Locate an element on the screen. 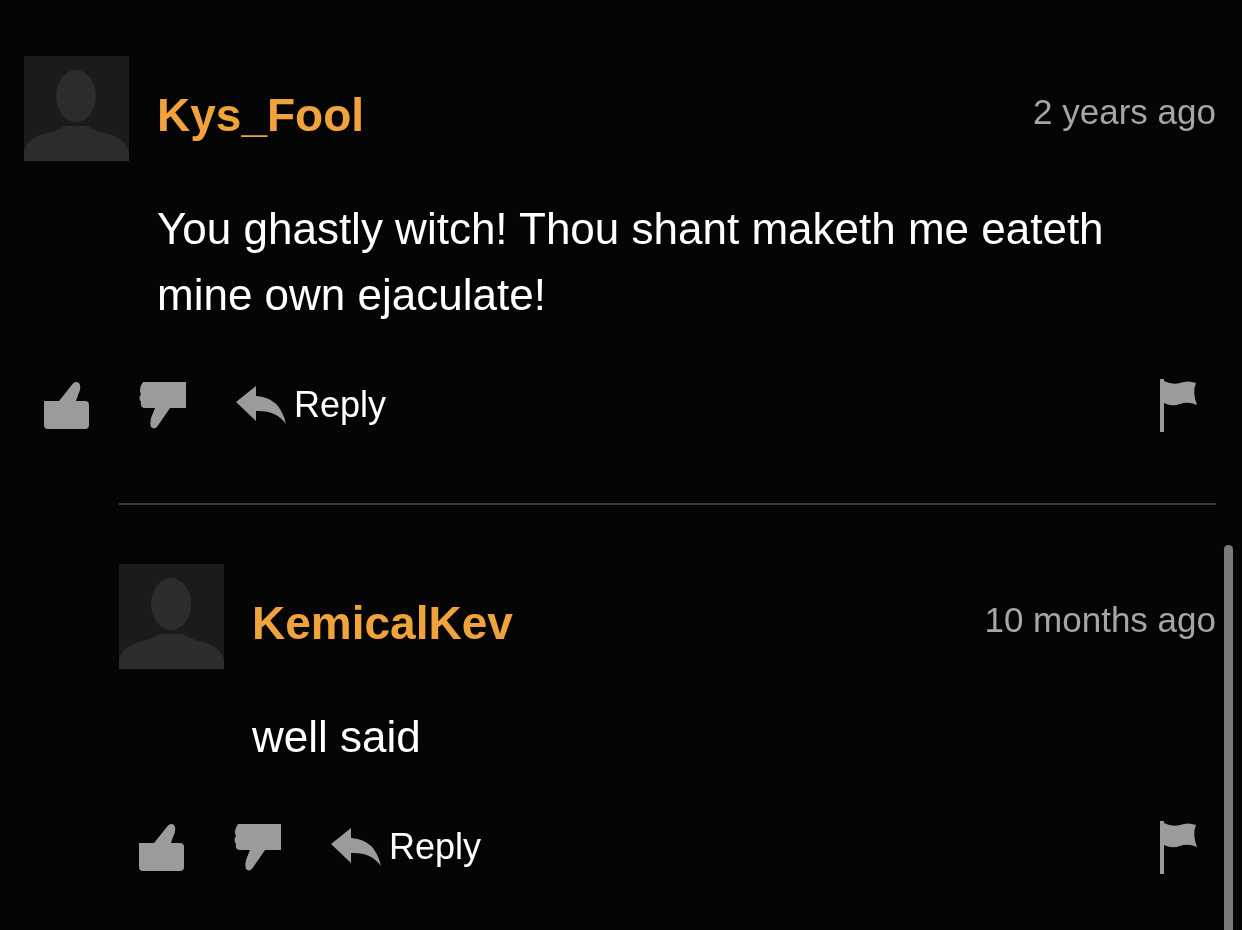  scrollbar is located at coordinates (1228, 737).